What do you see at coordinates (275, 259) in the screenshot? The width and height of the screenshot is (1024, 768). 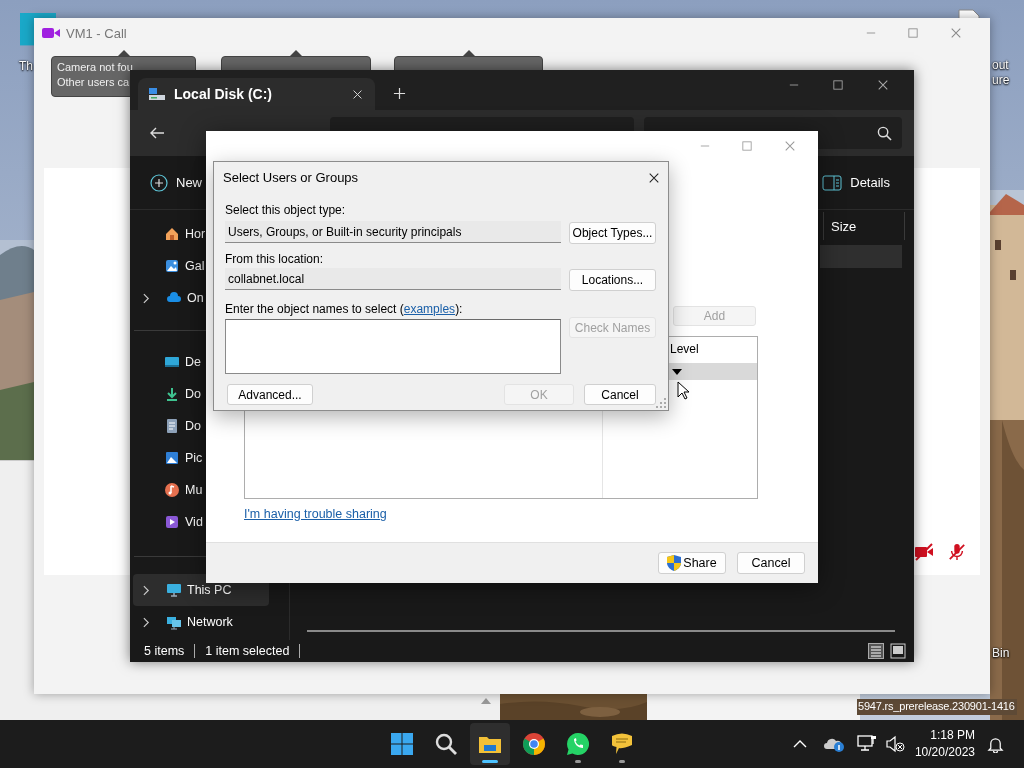 I see `field-label: From this location:` at bounding box center [275, 259].